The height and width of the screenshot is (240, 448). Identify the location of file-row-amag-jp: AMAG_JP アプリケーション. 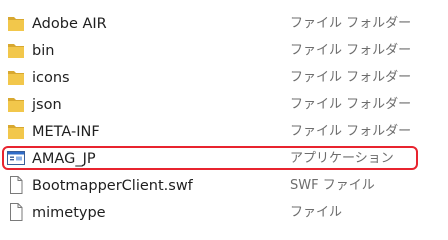
(224, 158).